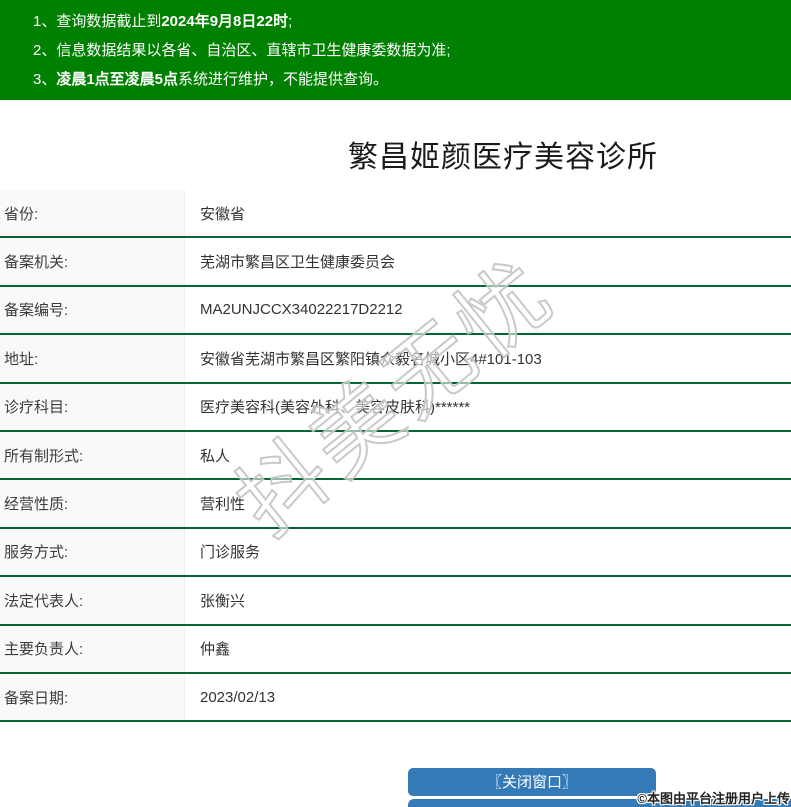 Image resolution: width=791 pixels, height=807 pixels. What do you see at coordinates (92, 503) in the screenshot?
I see `row-label: 经营性质:` at bounding box center [92, 503].